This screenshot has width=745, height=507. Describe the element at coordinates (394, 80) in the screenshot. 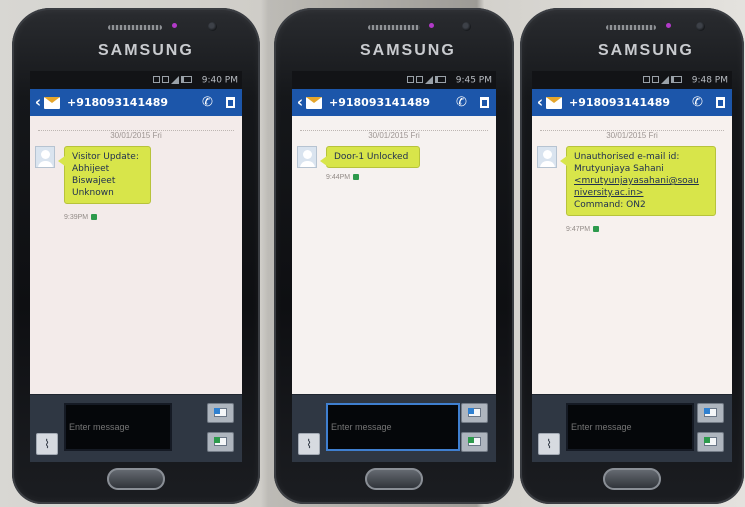

I see `status-bar: 9:45 PM` at that location.